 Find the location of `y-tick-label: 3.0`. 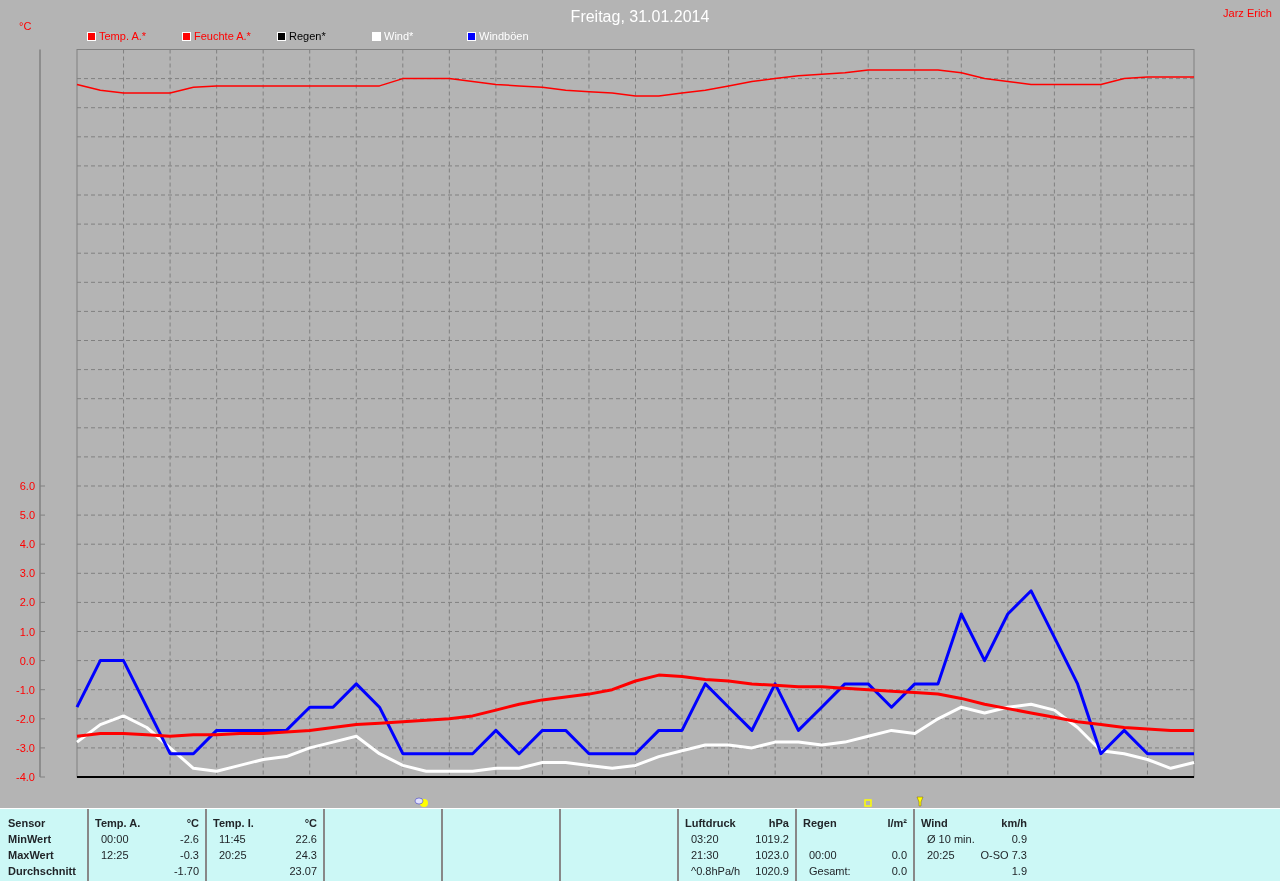

y-tick-label: 3.0 is located at coordinates (27, 573).